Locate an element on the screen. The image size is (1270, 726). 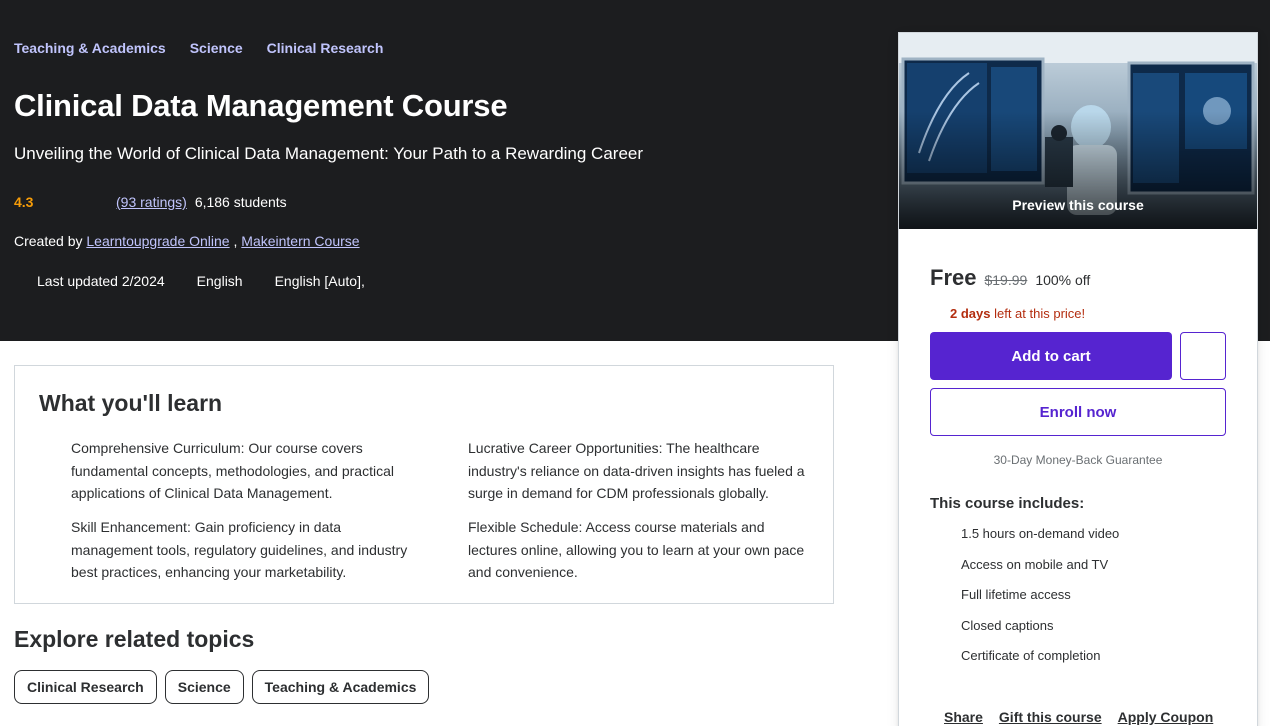
ratings-count-link: (93 ratings) is located at coordinates (151, 202).